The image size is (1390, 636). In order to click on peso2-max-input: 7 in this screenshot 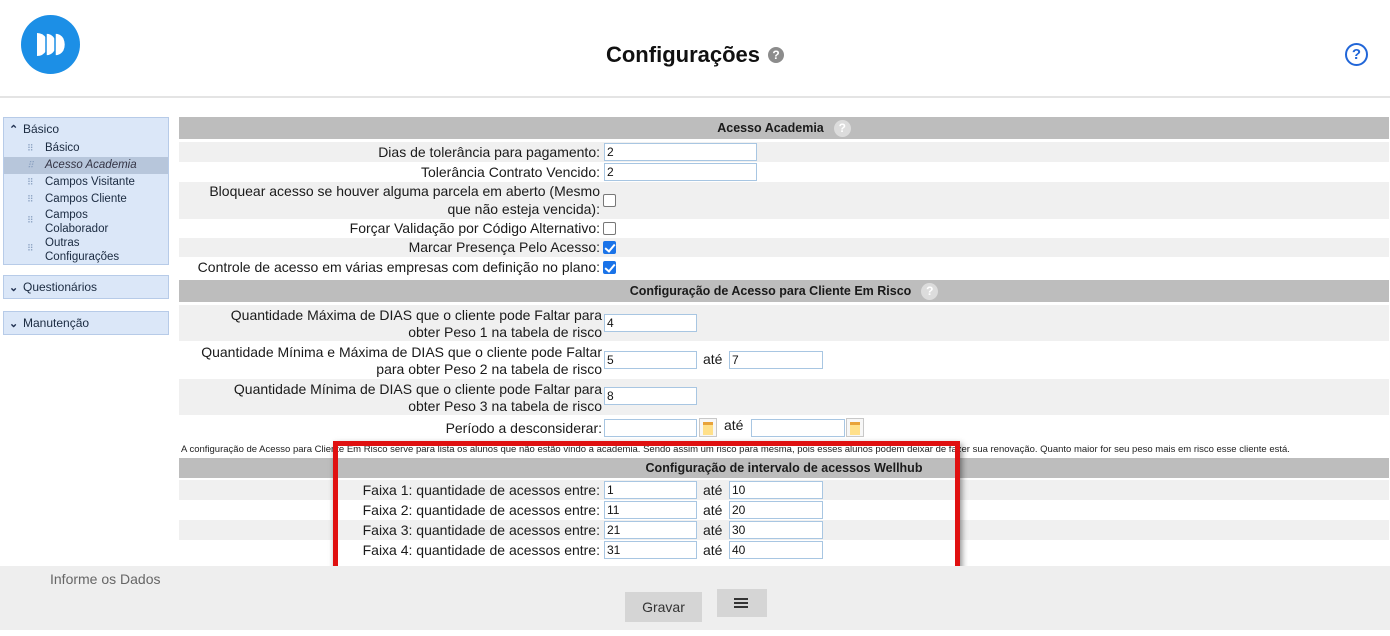, I will do `click(776, 360)`.